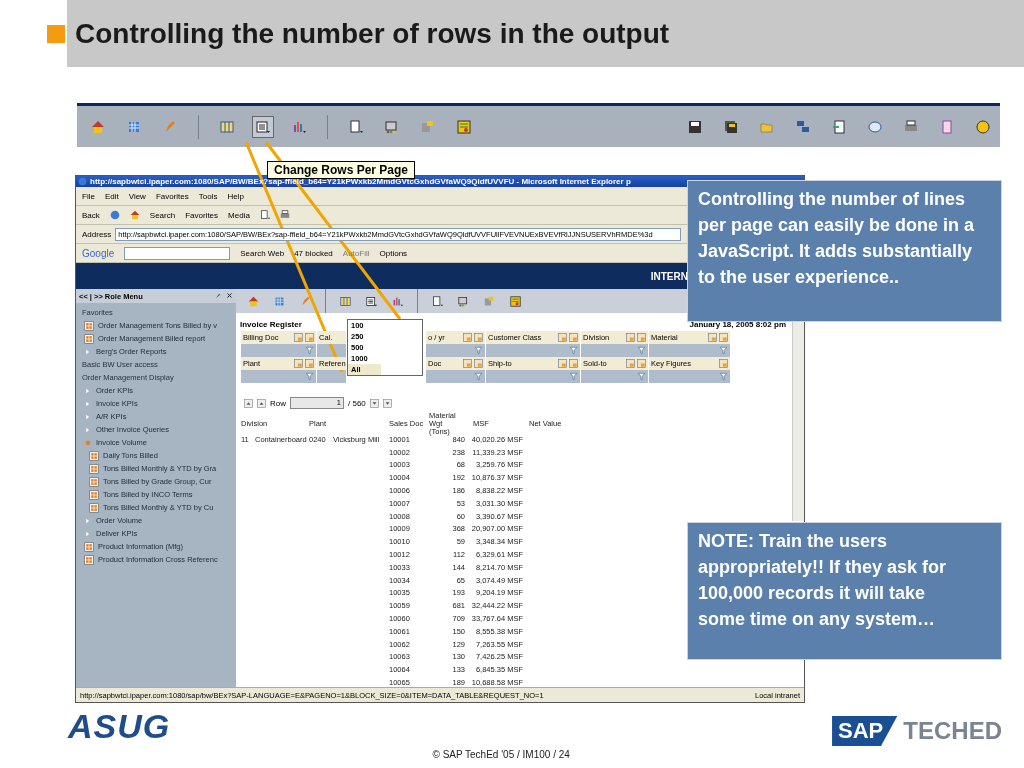  I want to click on menu-item: Tools, so click(208, 196).